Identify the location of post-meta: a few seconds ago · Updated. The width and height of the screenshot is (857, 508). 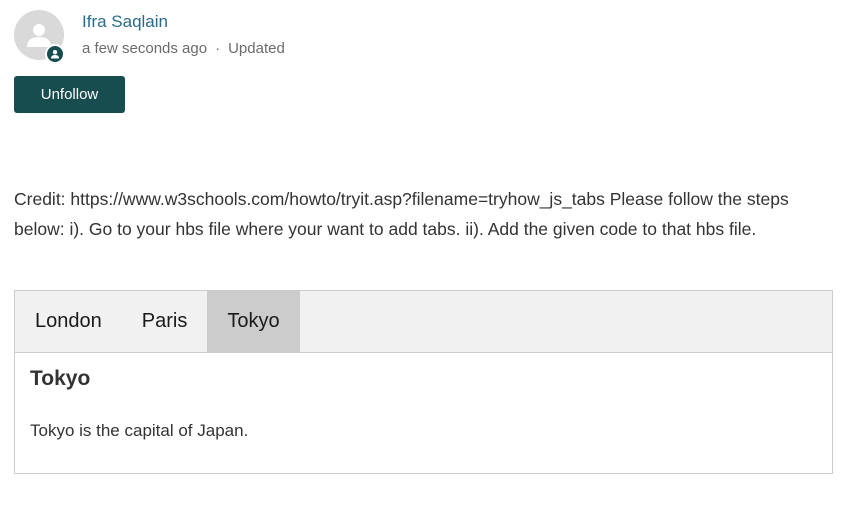
(183, 48).